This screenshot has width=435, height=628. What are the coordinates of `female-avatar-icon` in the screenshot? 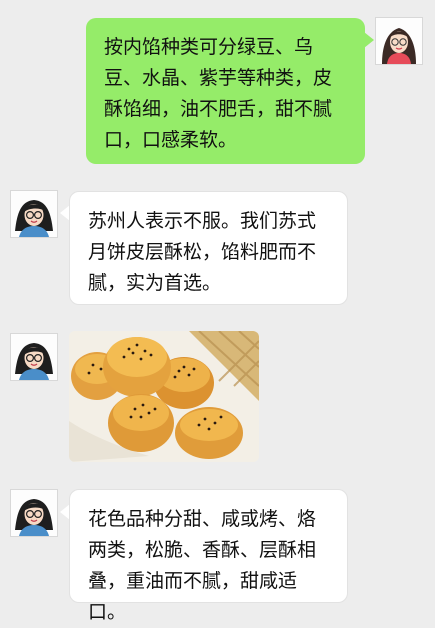 It's located at (399, 41).